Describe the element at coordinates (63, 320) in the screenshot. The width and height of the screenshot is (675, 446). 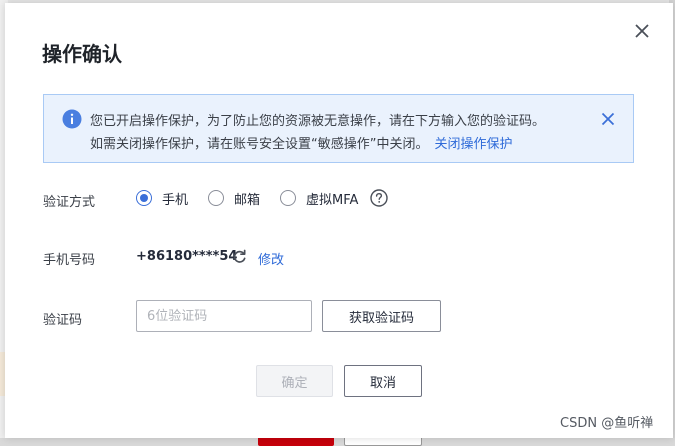
I see `verification-code-label: 验证码` at that location.